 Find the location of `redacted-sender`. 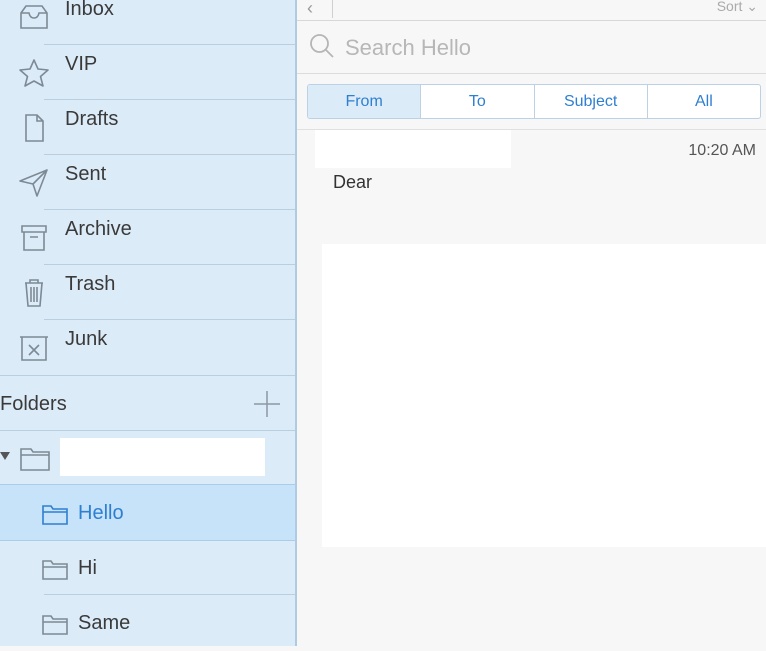

redacted-sender is located at coordinates (413, 149).